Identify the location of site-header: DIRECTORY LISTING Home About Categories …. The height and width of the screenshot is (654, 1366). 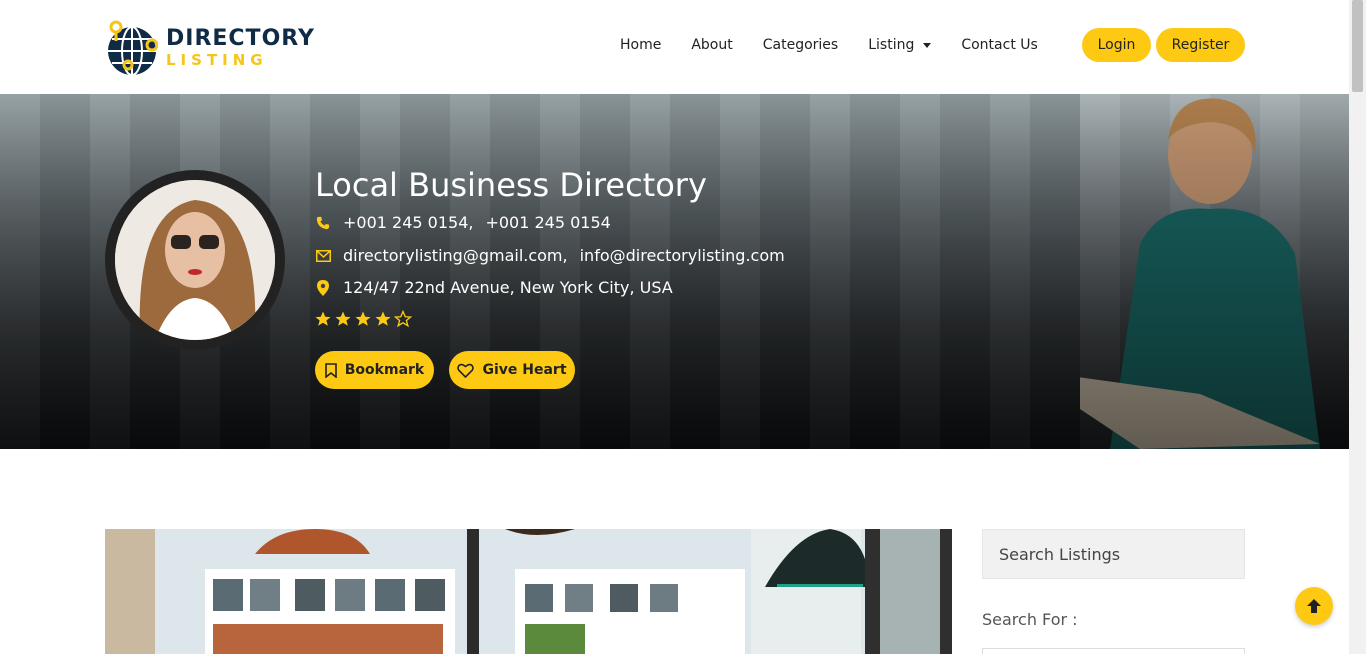
(674, 47).